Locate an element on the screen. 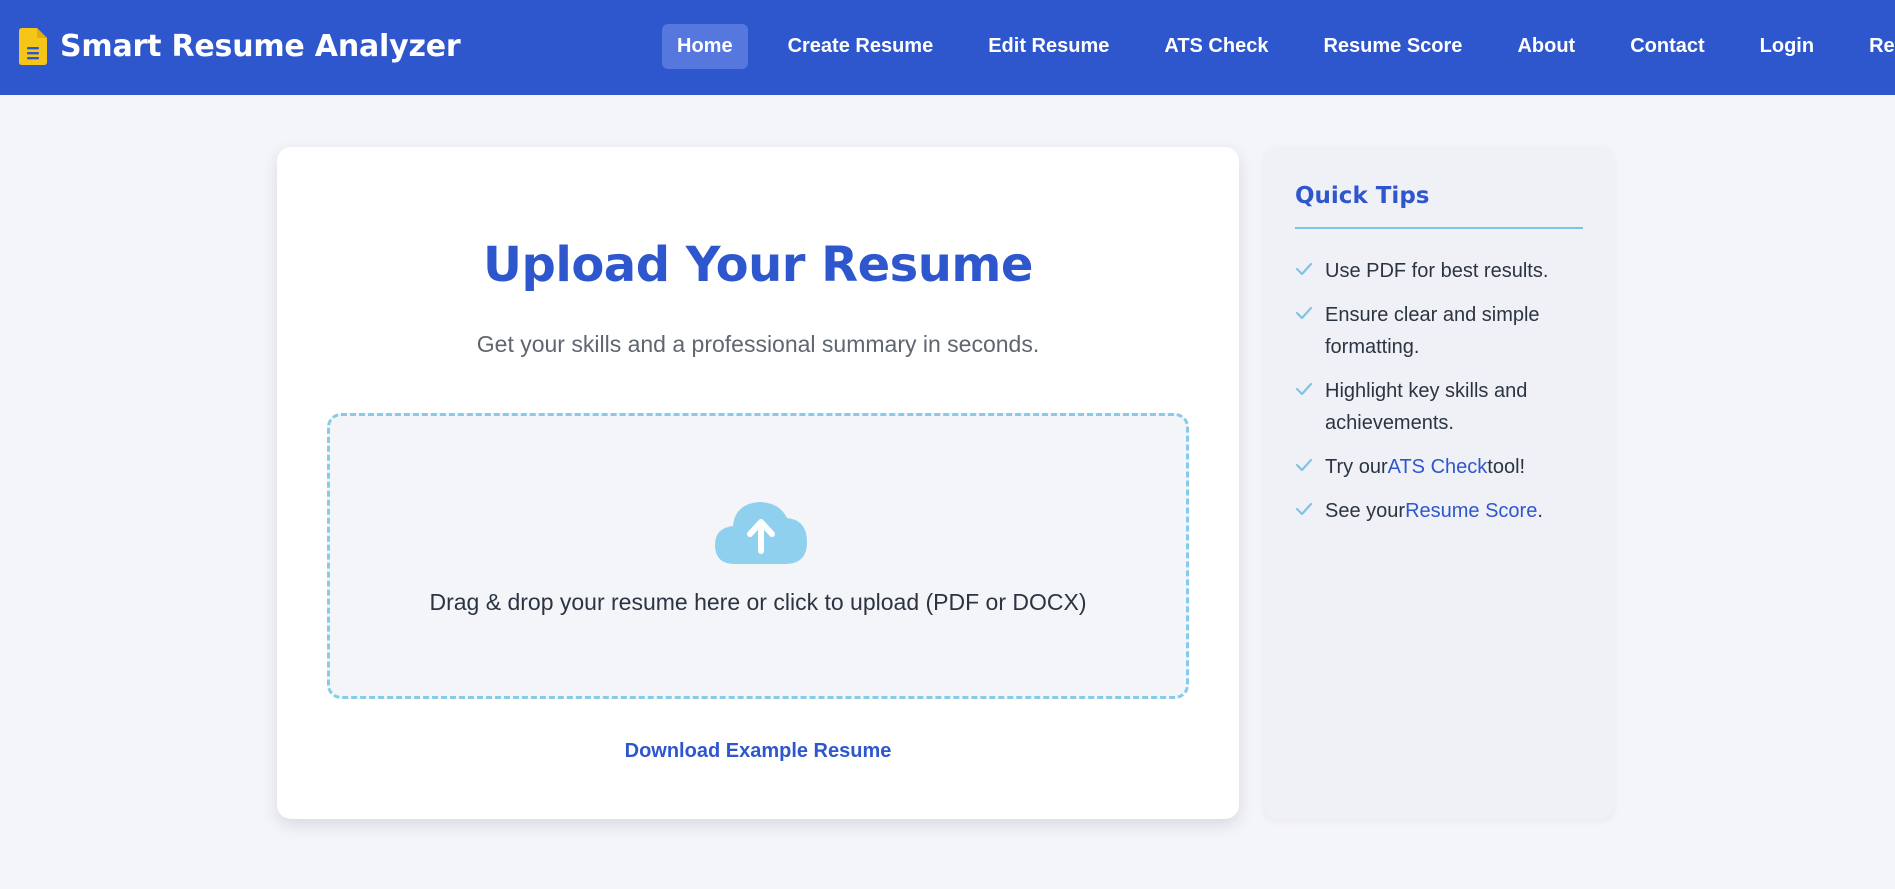 This screenshot has height=889, width=1895. tip-item: Ensure clear and simple formatting. is located at coordinates (1440, 331).